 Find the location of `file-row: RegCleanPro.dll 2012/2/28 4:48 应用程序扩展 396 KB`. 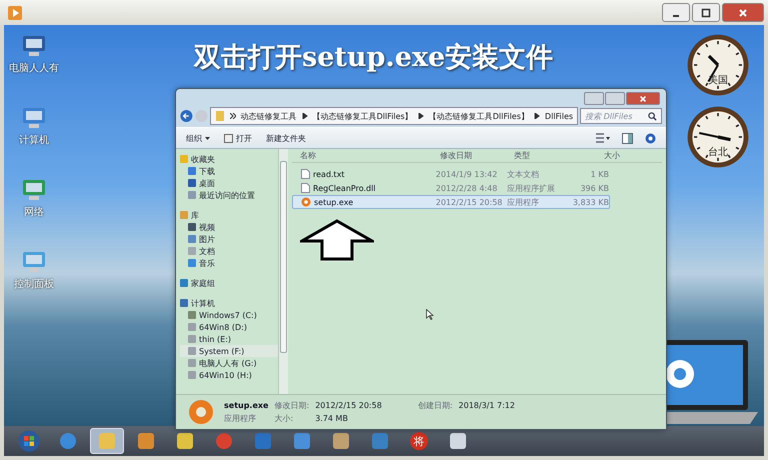

file-row: RegCleanPro.dll 2012/2/28 4:48 应用程序扩展 396 KB is located at coordinates (451, 188).